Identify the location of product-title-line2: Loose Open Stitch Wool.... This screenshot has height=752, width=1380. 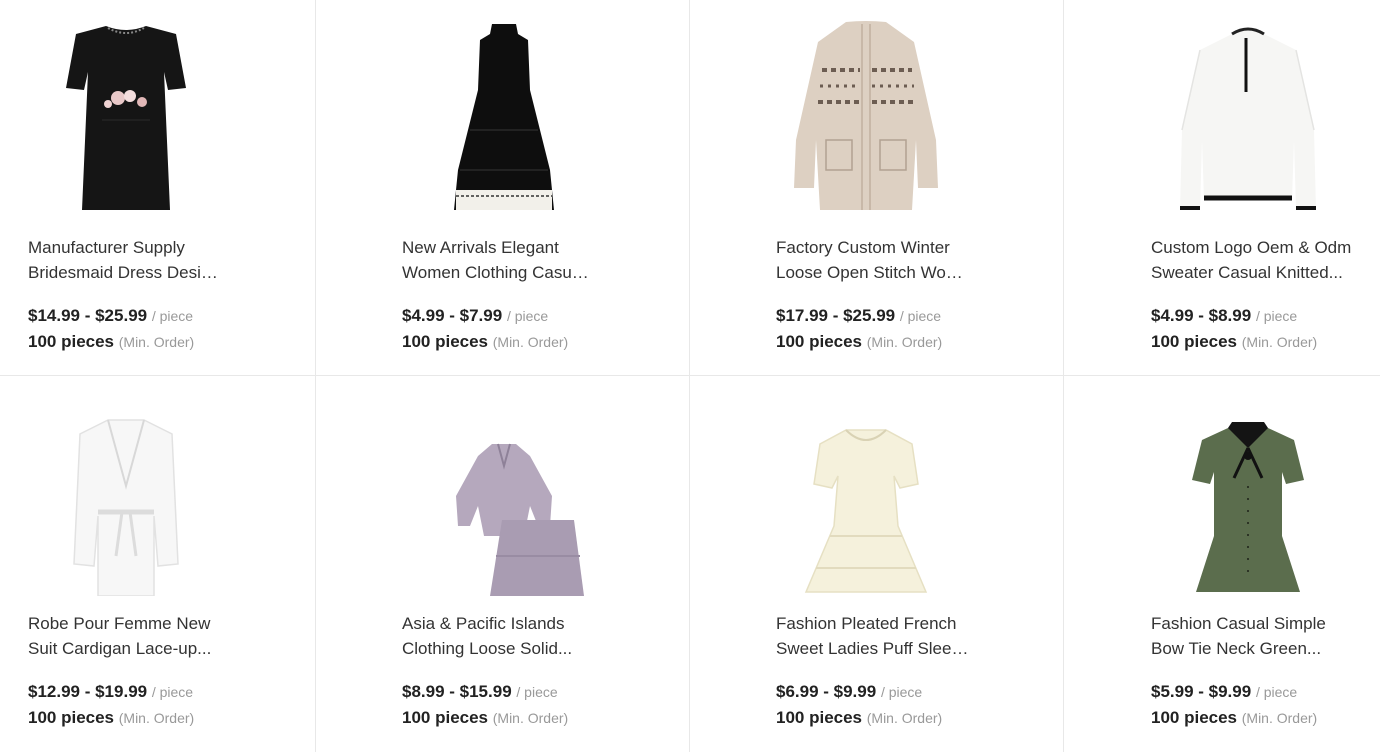
(873, 272).